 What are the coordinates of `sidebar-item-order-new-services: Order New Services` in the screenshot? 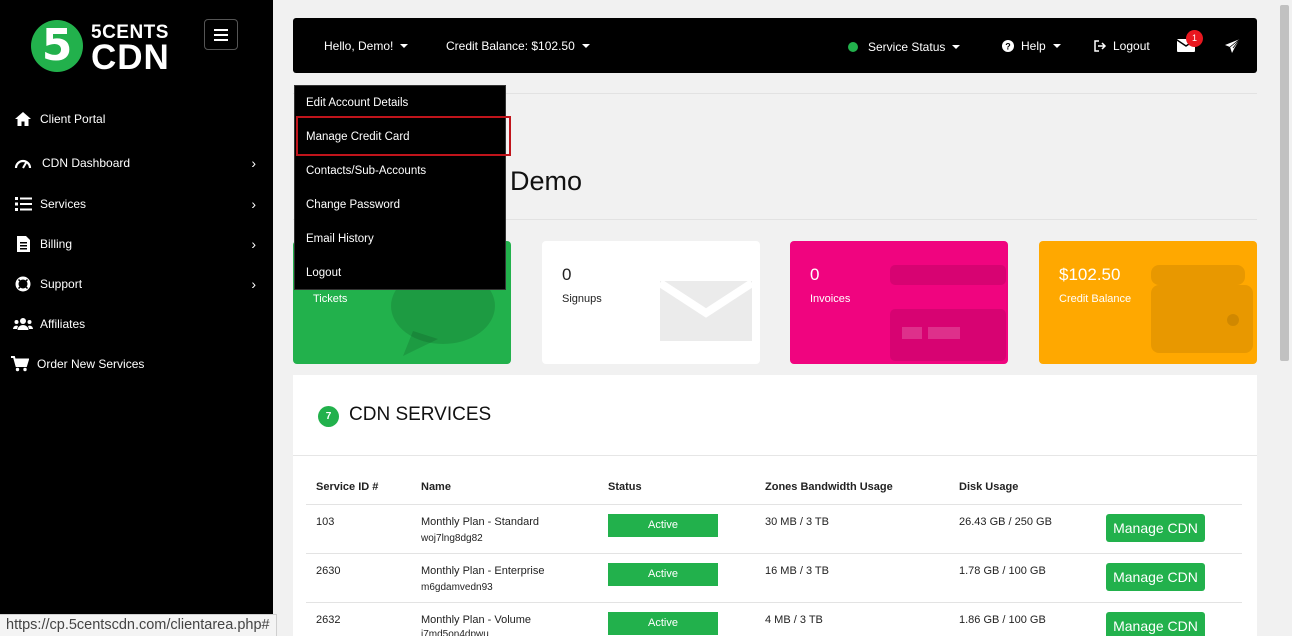 It's located at (136, 364).